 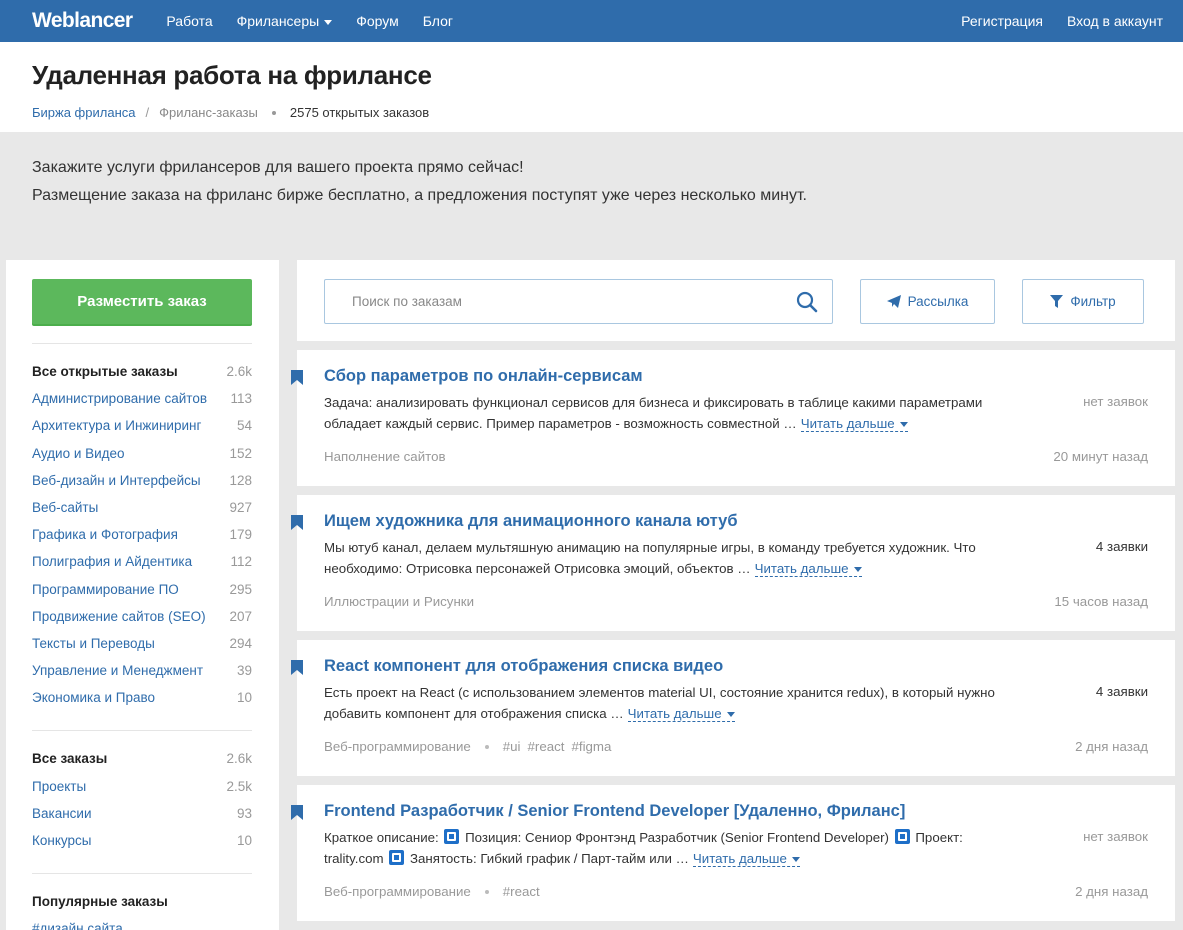 I want to click on filter-label: Фильтр, so click(x=1093, y=301).